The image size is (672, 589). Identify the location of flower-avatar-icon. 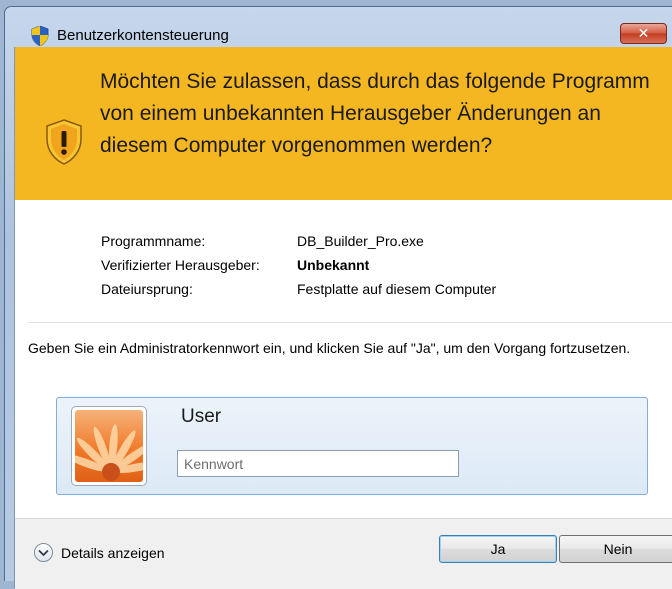
(109, 446).